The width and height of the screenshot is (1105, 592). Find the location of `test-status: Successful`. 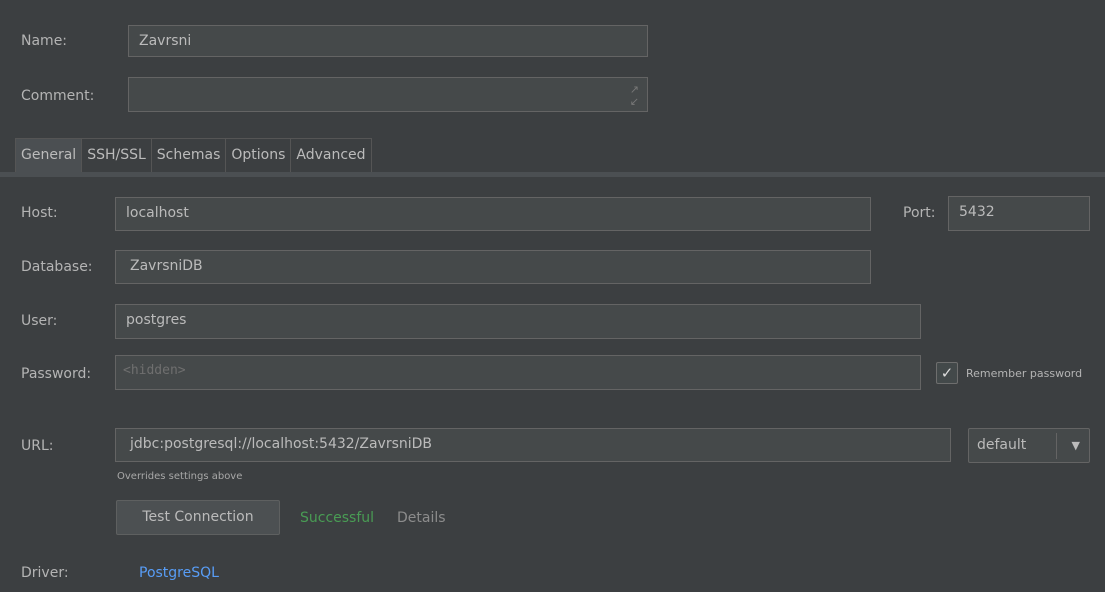

test-status: Successful is located at coordinates (337, 518).